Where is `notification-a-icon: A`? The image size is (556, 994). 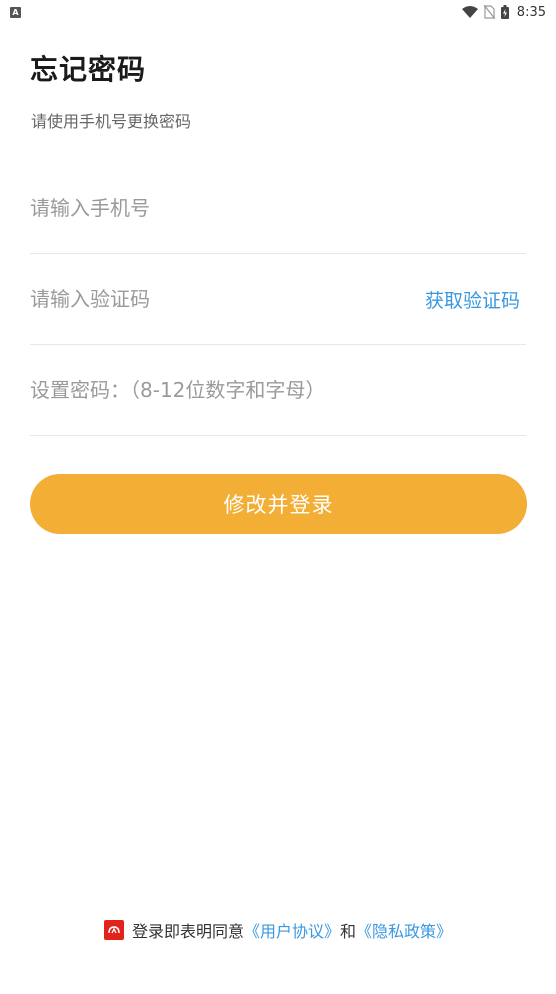
notification-a-icon: A is located at coordinates (15, 12).